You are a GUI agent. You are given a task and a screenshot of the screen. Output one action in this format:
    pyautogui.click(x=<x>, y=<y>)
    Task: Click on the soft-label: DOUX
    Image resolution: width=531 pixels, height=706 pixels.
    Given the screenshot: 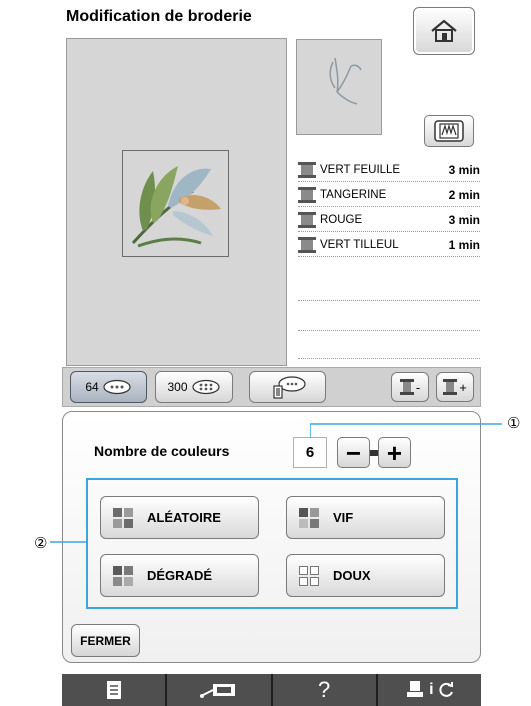 What is the action you would take?
    pyautogui.click(x=352, y=575)
    